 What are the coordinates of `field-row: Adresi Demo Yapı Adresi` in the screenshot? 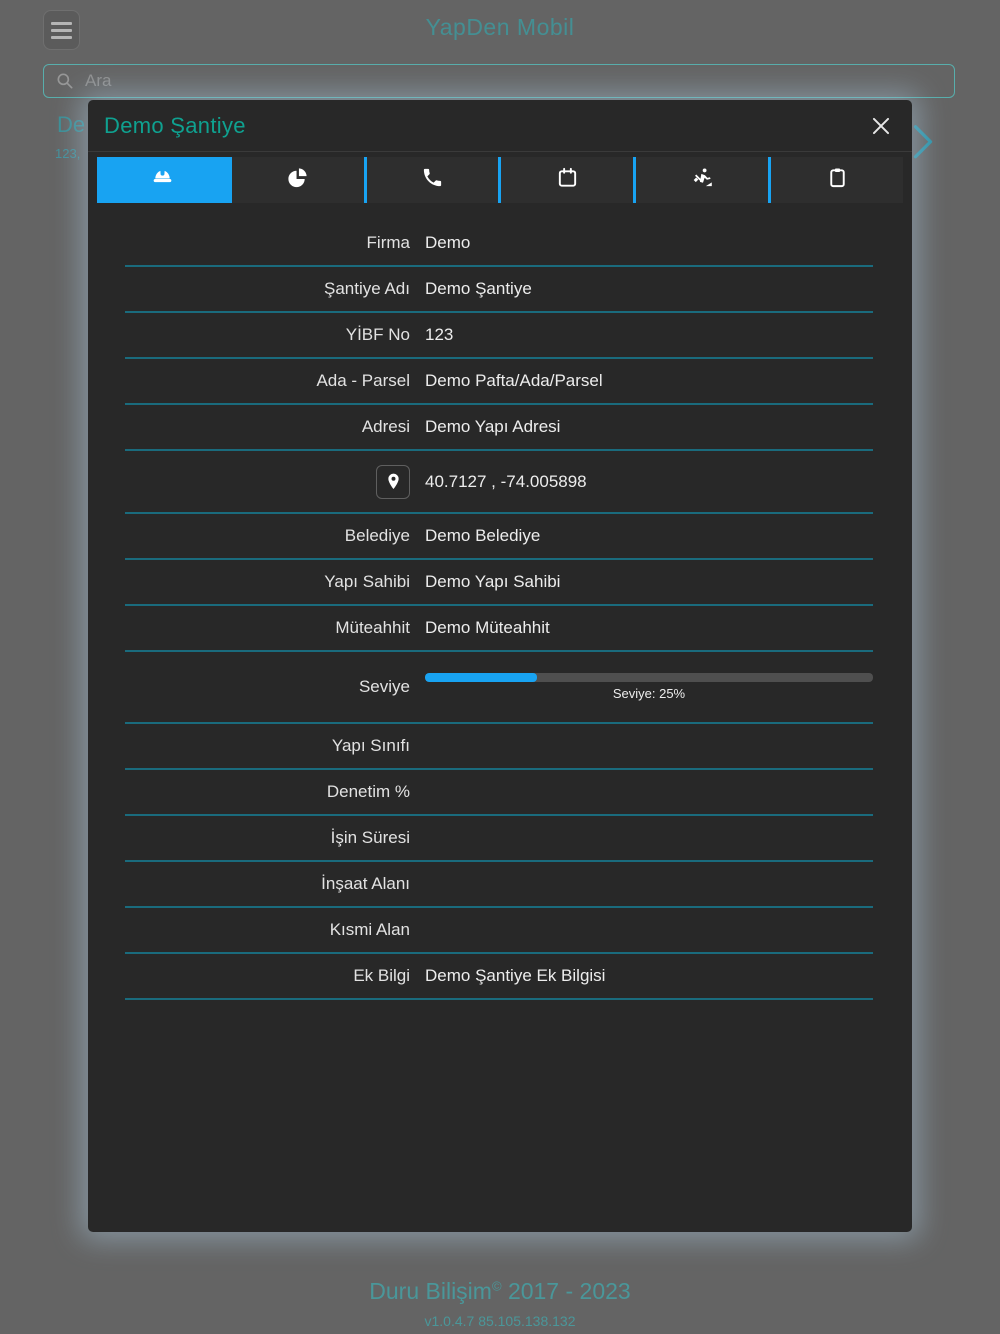 It's located at (499, 428).